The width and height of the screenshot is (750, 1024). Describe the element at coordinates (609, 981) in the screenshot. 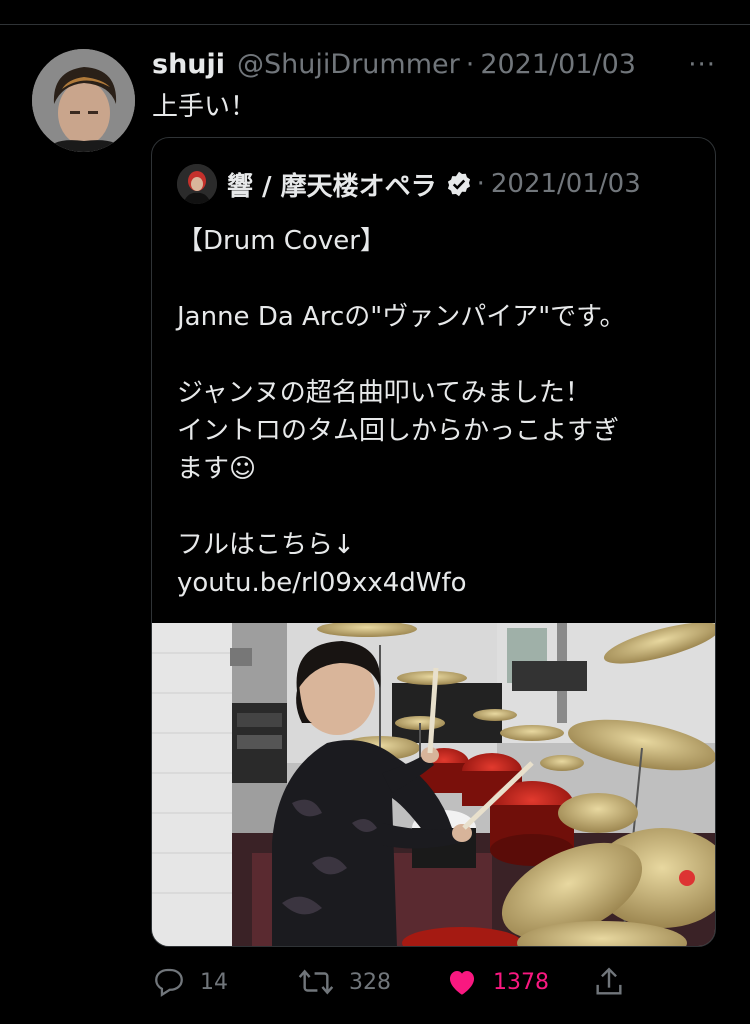

I see `share-icon` at that location.